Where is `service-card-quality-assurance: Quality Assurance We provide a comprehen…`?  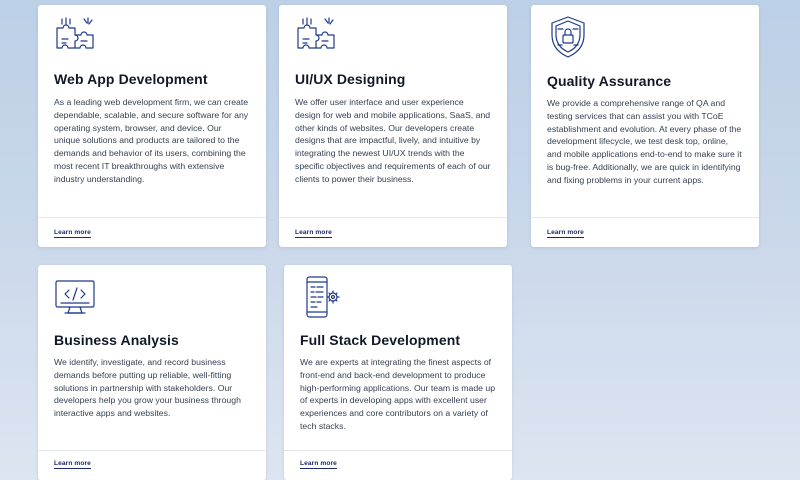
service-card-quality-assurance: Quality Assurance We provide a comprehen… is located at coordinates (645, 126).